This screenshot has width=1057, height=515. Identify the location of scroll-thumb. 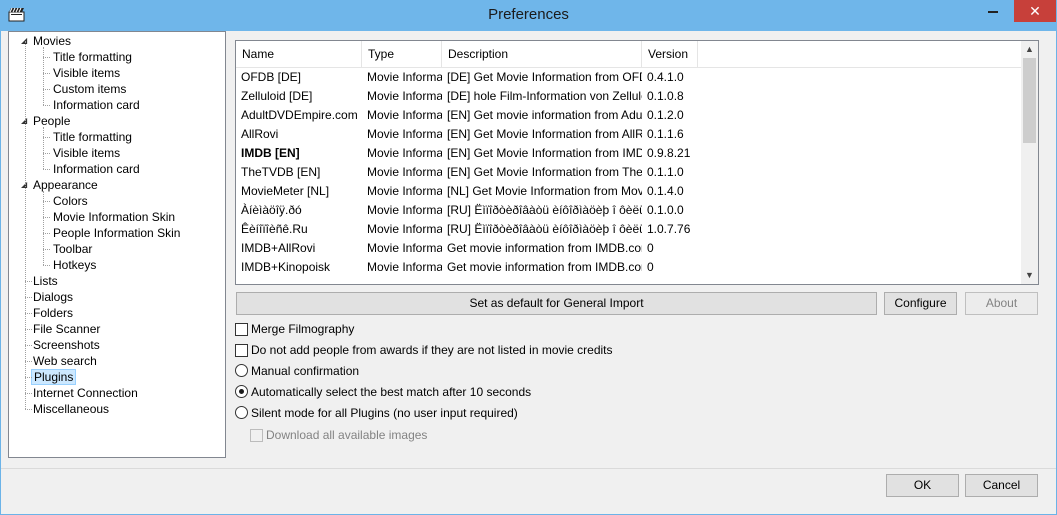
(1029, 100).